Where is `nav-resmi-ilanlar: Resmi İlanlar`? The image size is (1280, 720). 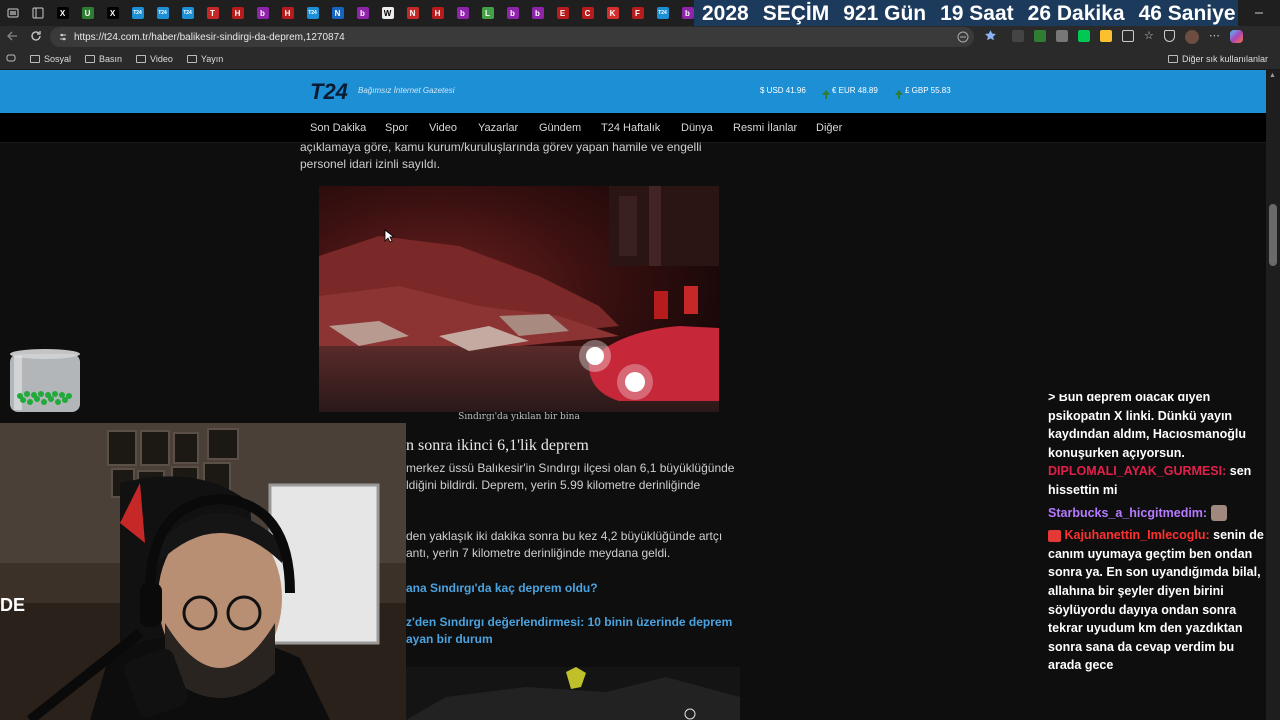 nav-resmi-ilanlar: Resmi İlanlar is located at coordinates (765, 128).